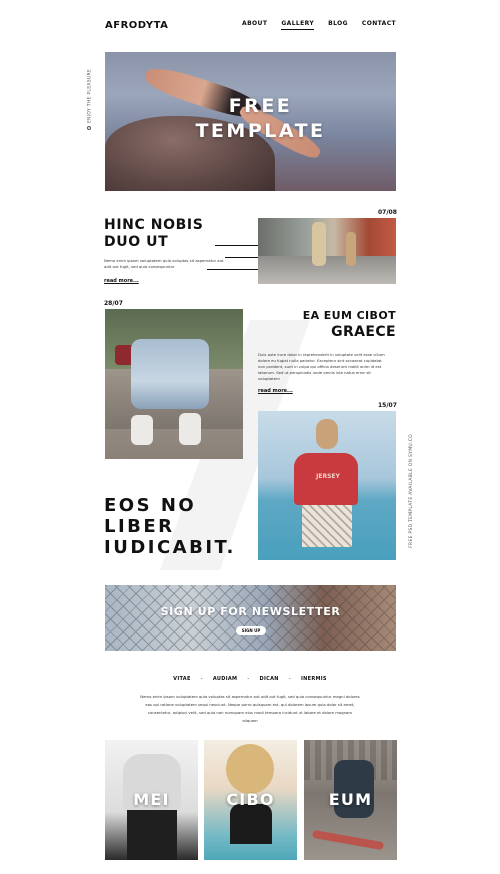 The width and height of the screenshot is (500, 874). I want to click on tag-list: VITAE - AUDIAM - DICAN - INERMIS, so click(250, 679).